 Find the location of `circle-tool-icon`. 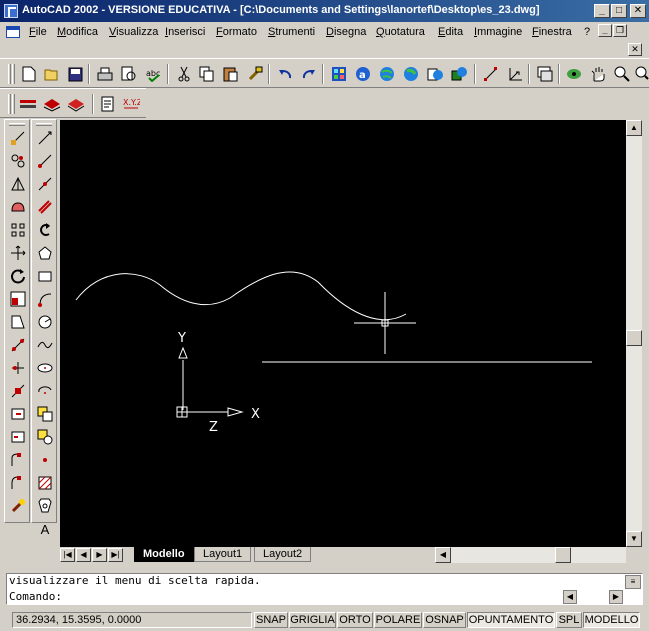

circle-tool-icon is located at coordinates (45, 322).